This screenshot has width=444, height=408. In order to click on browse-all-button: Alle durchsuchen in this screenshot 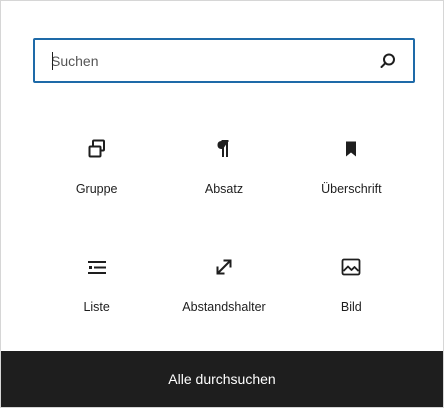, I will do `click(222, 379)`.